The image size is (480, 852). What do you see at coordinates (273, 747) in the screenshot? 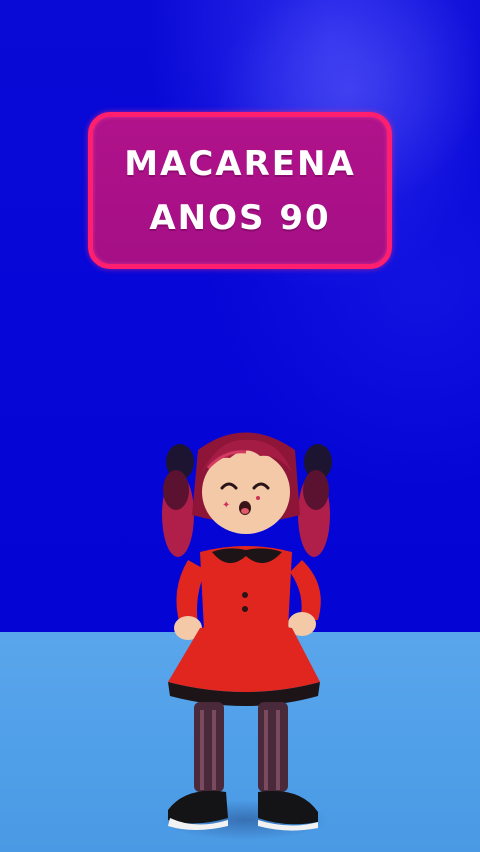
I see `avatar-leg-right` at bounding box center [273, 747].